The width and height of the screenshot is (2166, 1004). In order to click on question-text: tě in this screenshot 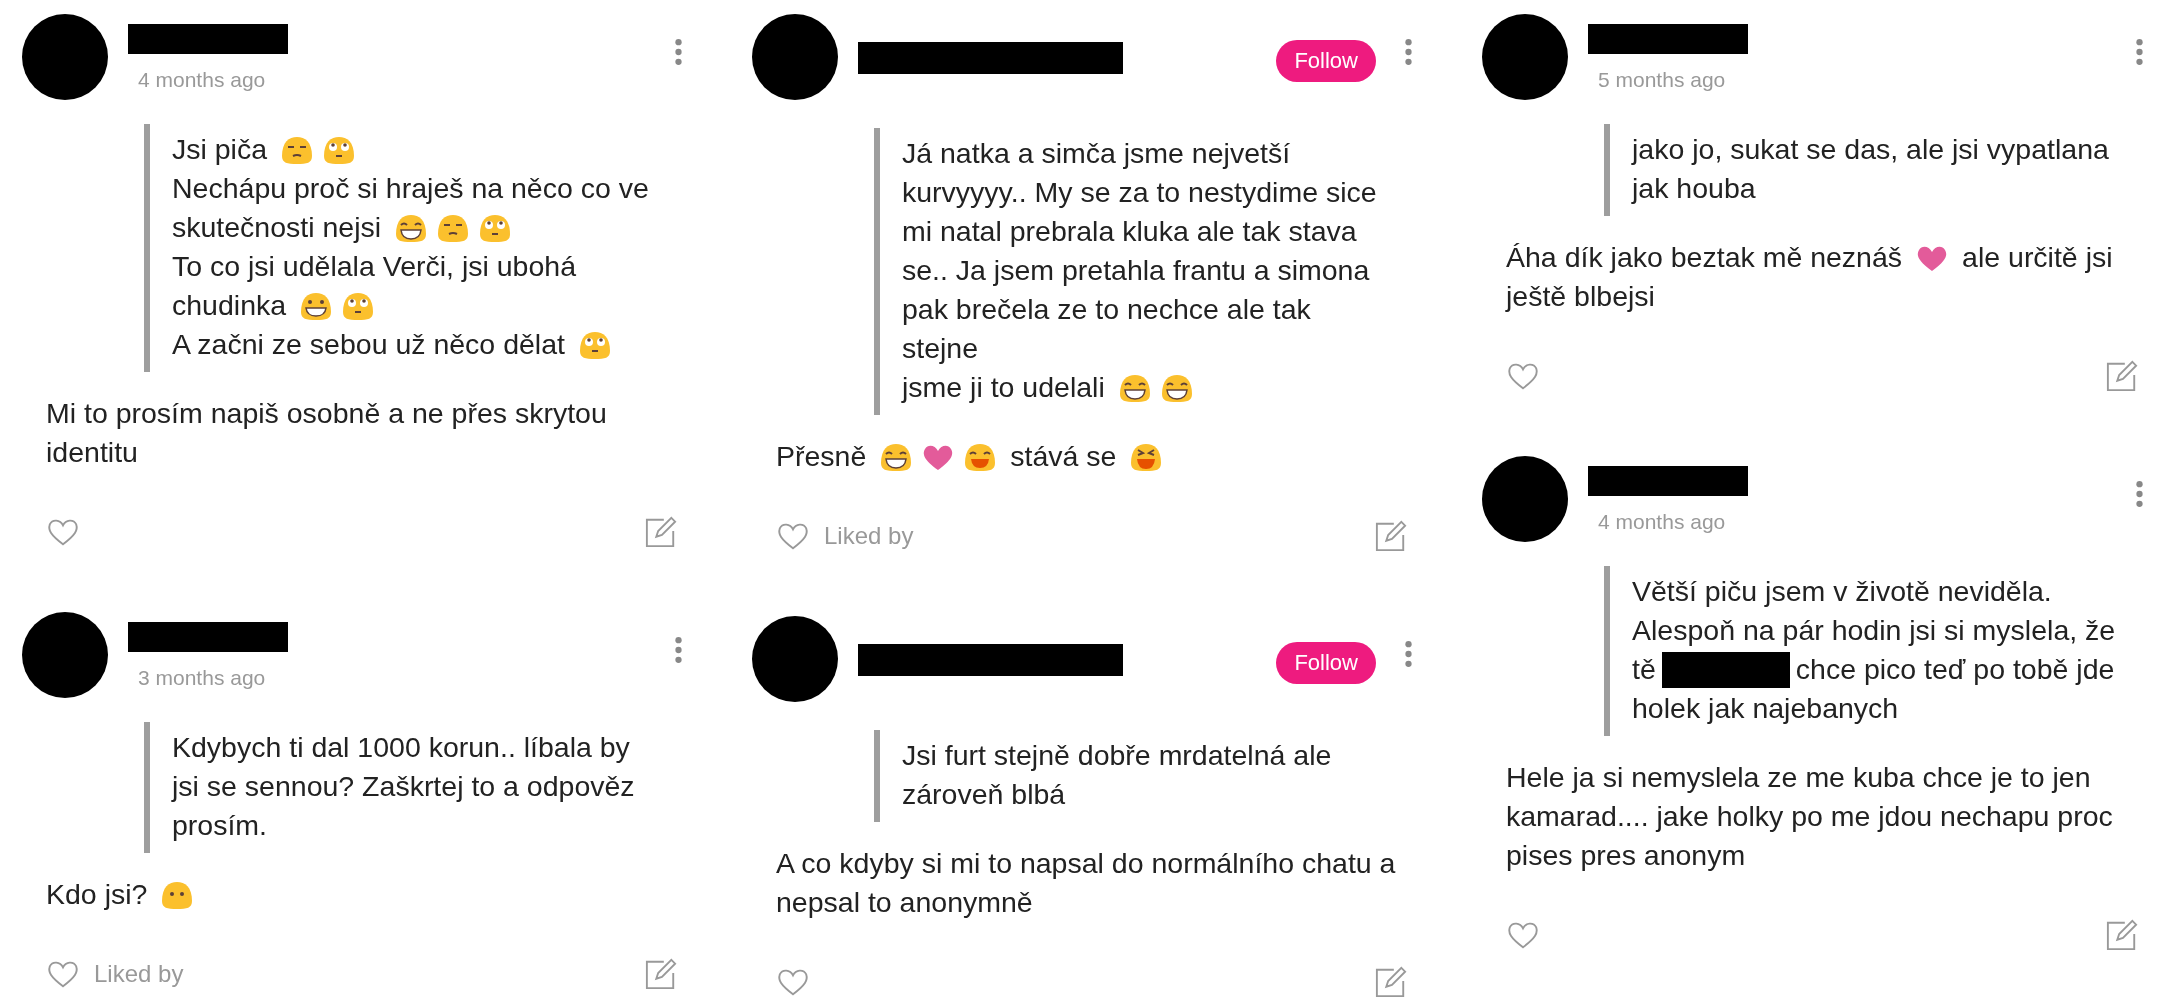, I will do `click(1644, 669)`.